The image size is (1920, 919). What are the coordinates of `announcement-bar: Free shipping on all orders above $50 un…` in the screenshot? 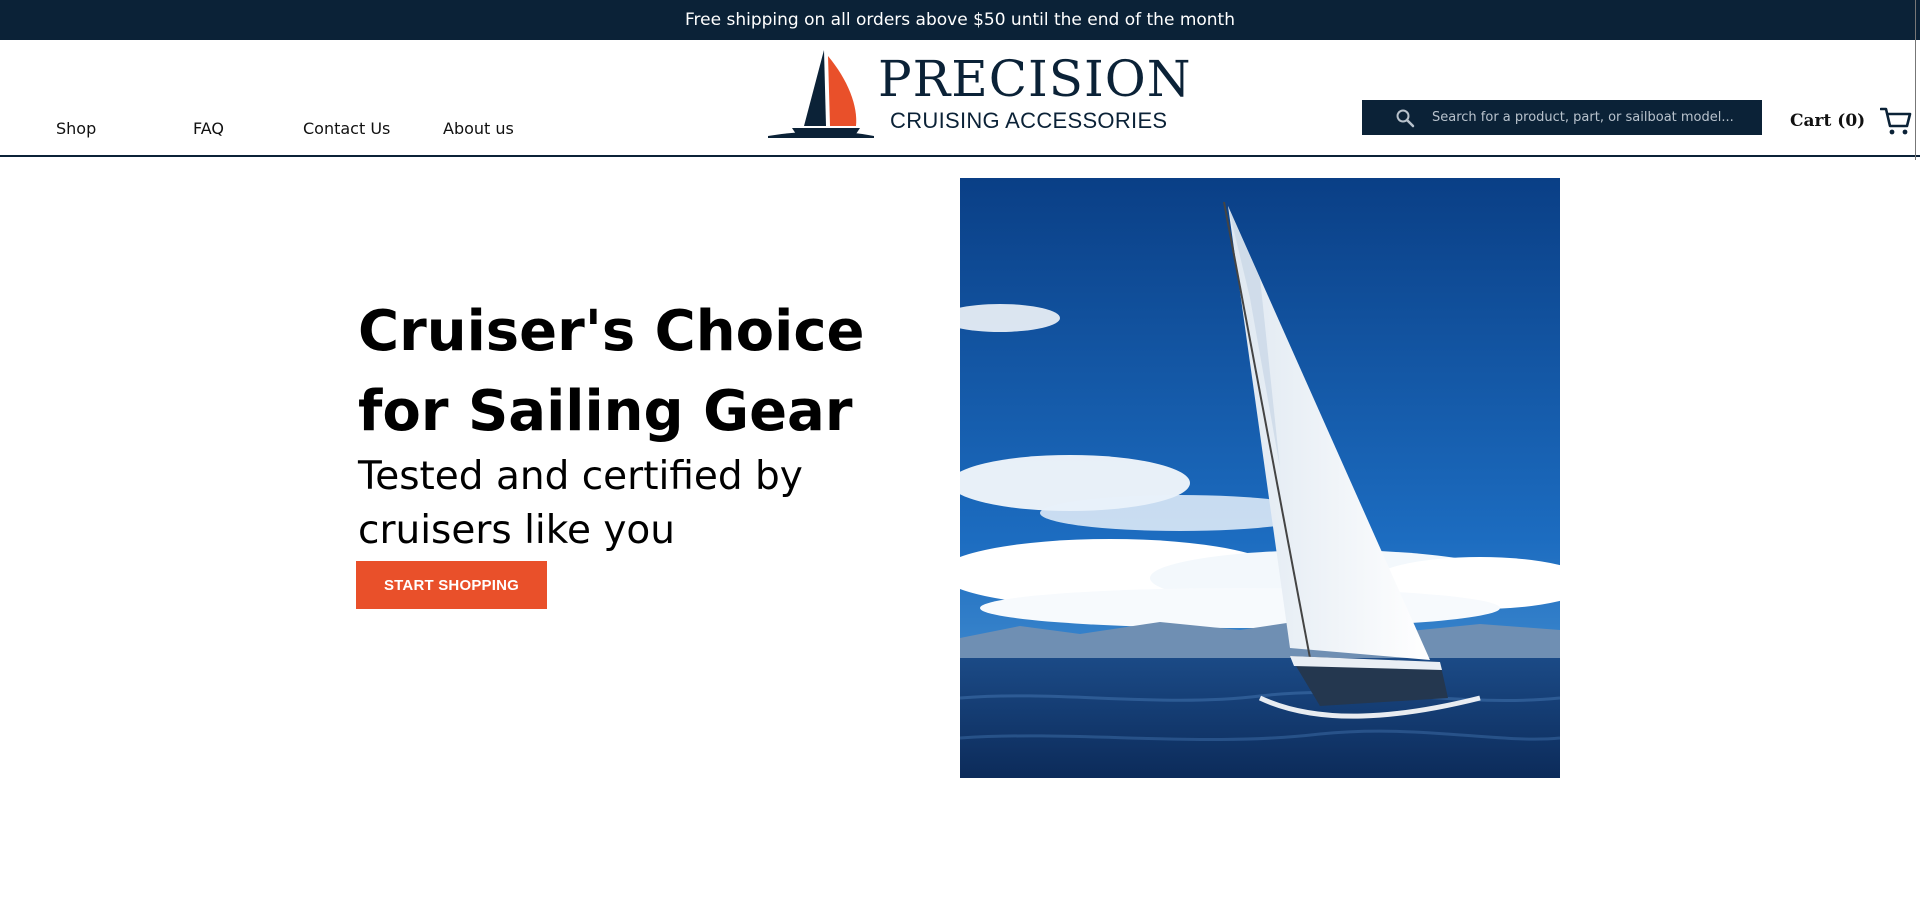 It's located at (960, 20).